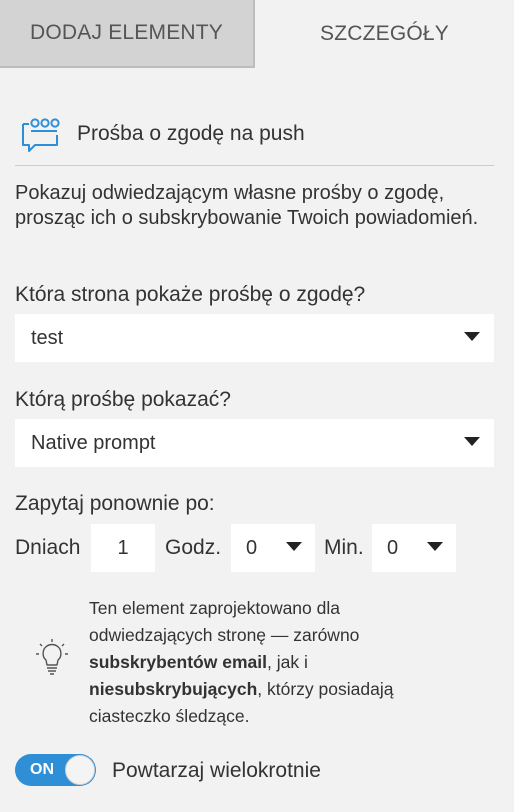  Describe the element at coordinates (115, 503) in the screenshot. I see `ask-again-label: Zapytaj ponownie po:` at that location.